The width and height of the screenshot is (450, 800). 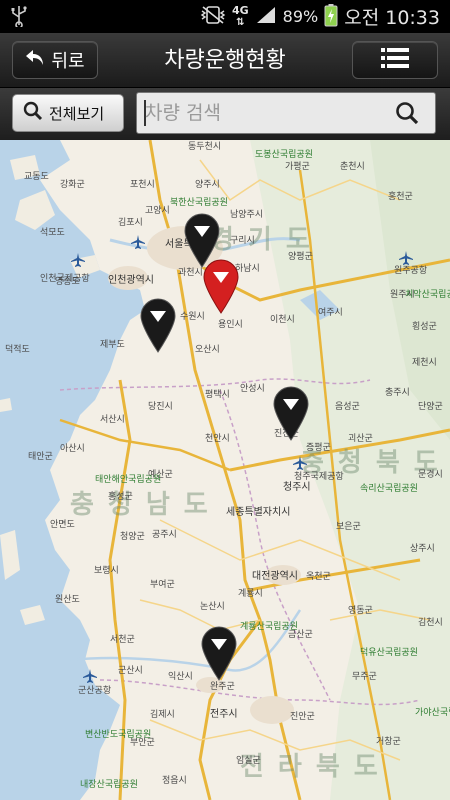 What do you see at coordinates (282, 320) in the screenshot?
I see `city-label: 이천시` at bounding box center [282, 320].